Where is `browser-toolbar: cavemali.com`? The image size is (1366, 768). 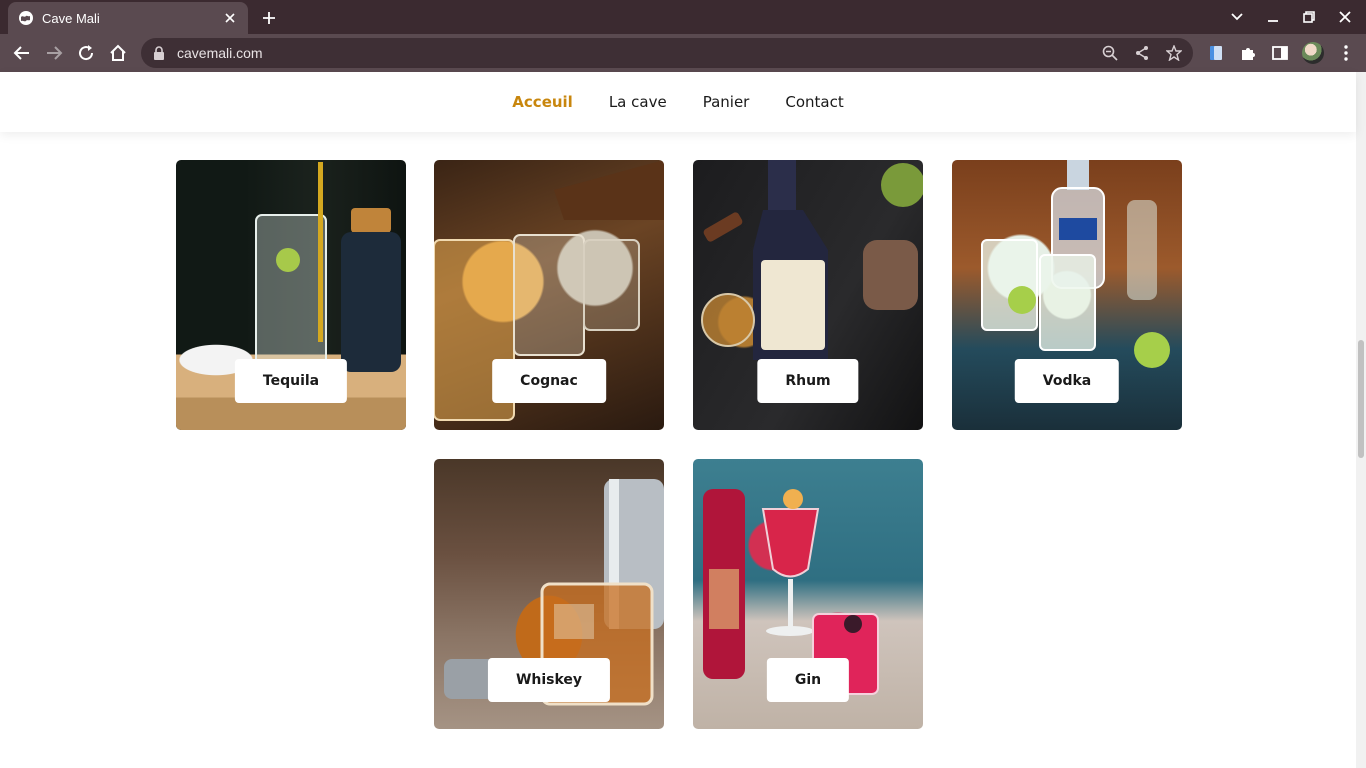 browser-toolbar: cavemali.com is located at coordinates (683, 53).